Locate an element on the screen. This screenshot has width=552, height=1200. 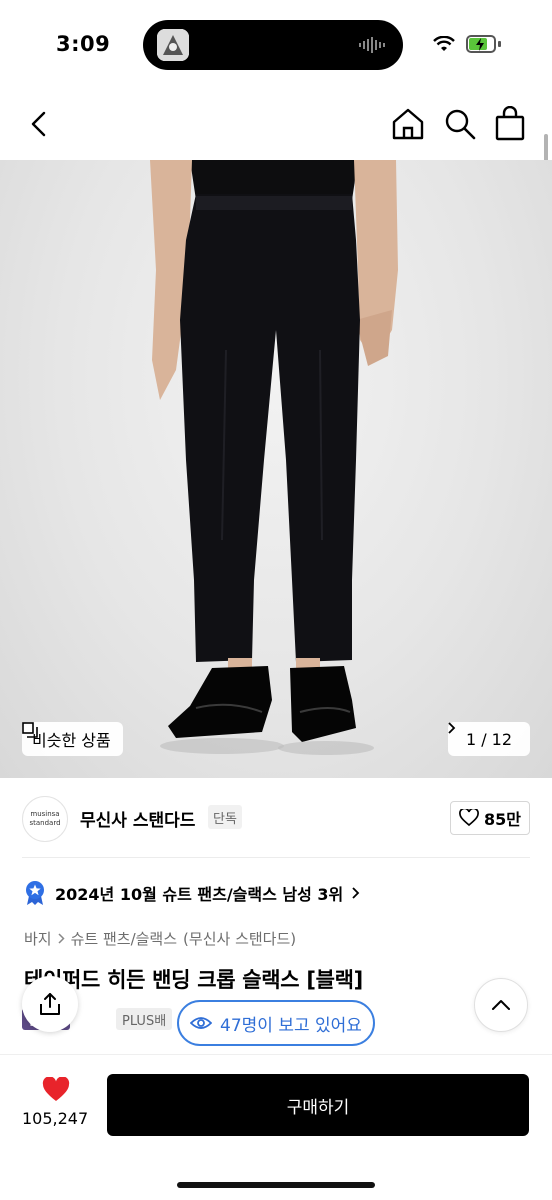
similar-products-button: 비슷한 상품 is located at coordinates (72, 739).